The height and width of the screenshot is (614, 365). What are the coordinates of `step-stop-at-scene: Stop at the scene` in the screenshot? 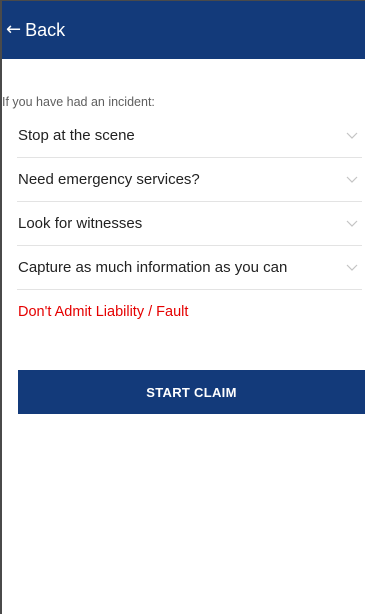 It's located at (189, 136).